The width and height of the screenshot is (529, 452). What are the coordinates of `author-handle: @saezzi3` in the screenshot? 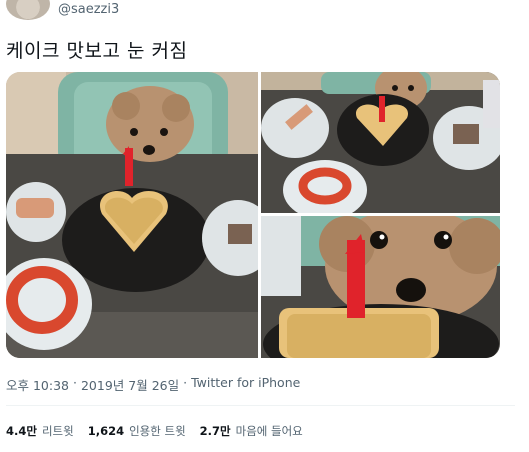 It's located at (88, 9).